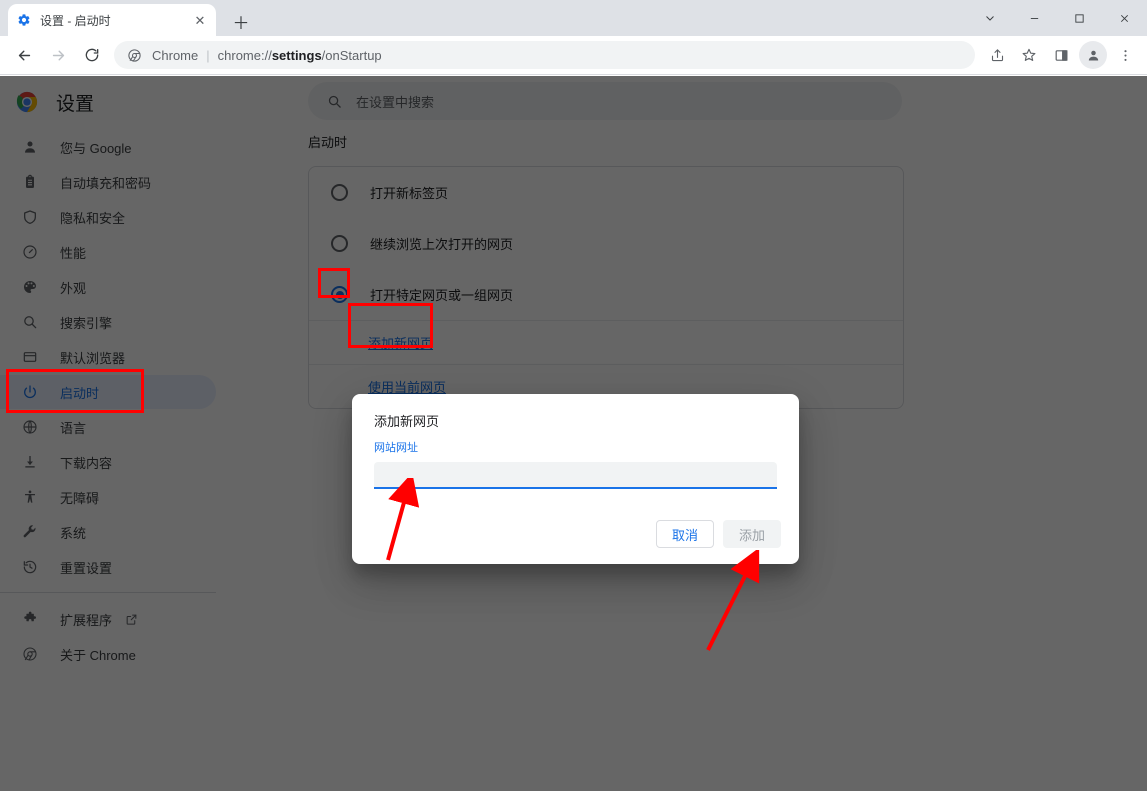 The height and width of the screenshot is (791, 1147). I want to click on side-panel-icon, so click(1061, 55).